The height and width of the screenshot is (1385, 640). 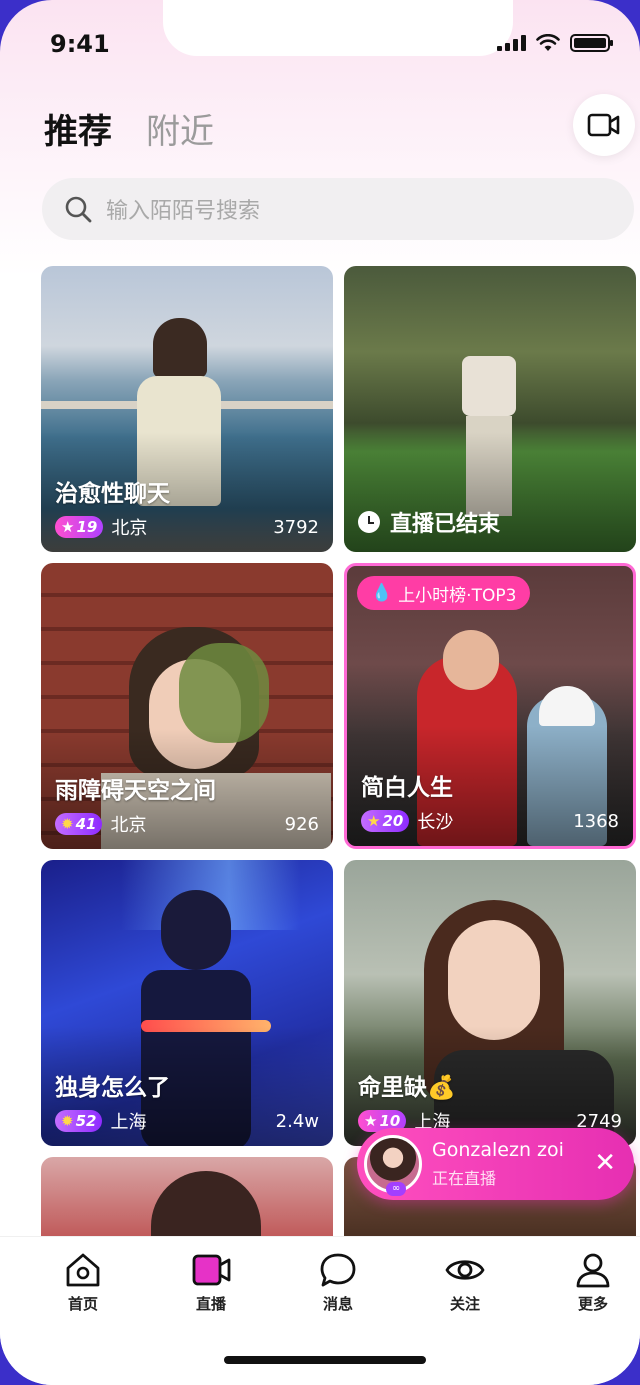 I want to click on tab-home: 首页, so click(x=83, y=1282).